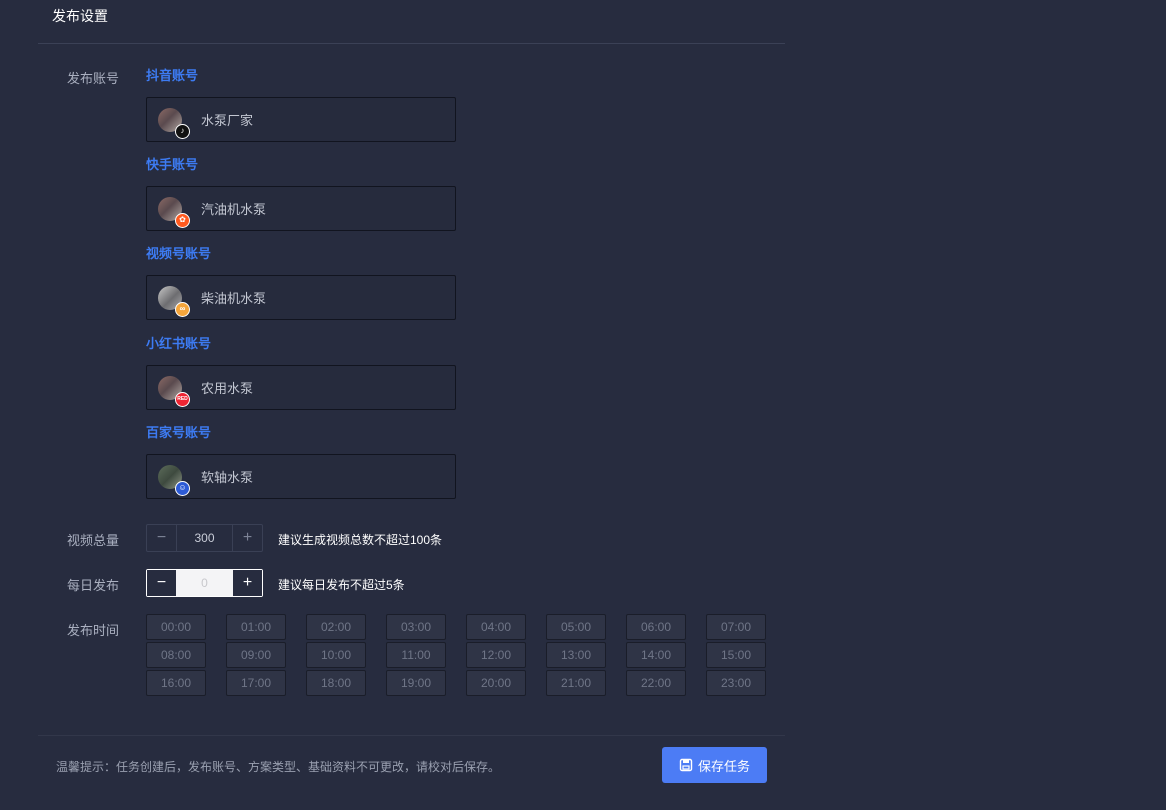  I want to click on header-divider, so click(411, 43).